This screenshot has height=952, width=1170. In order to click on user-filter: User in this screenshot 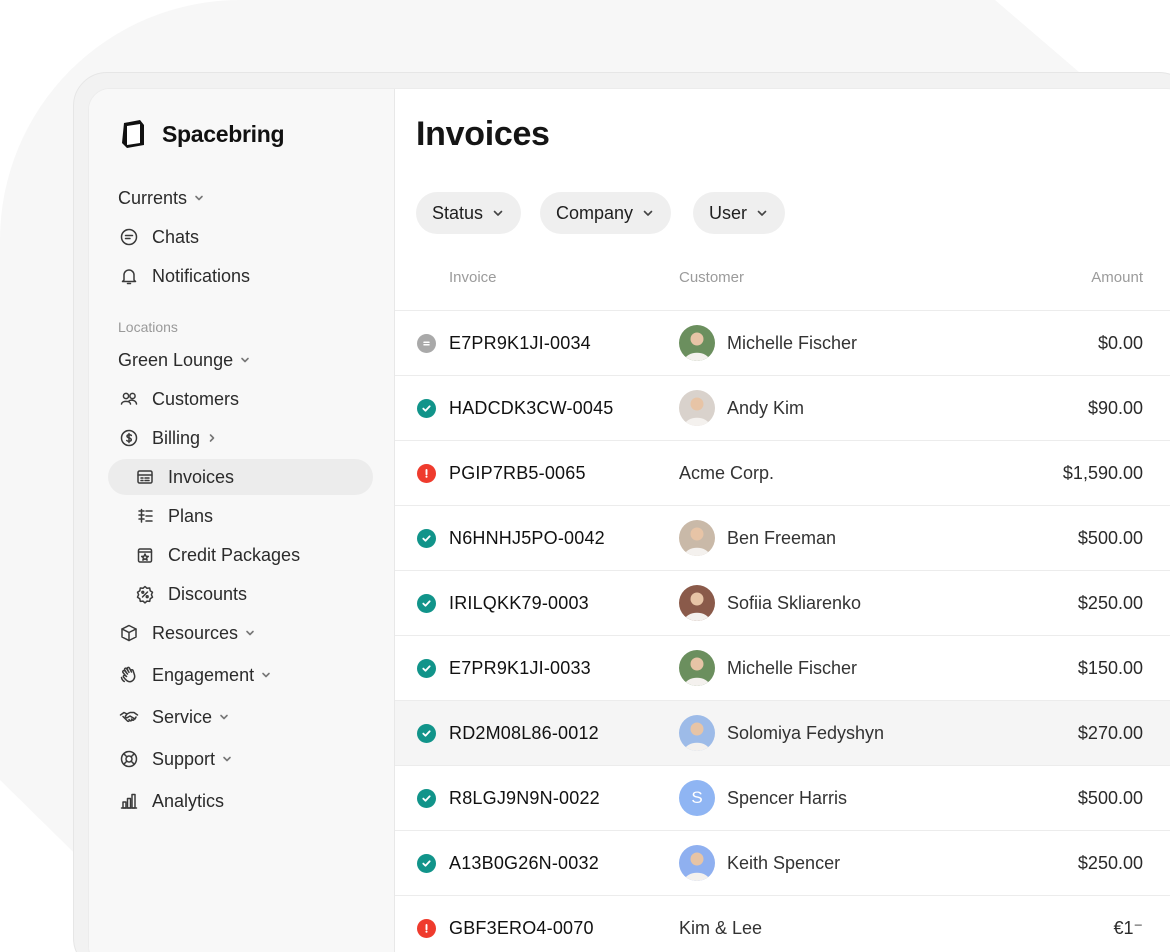, I will do `click(739, 213)`.